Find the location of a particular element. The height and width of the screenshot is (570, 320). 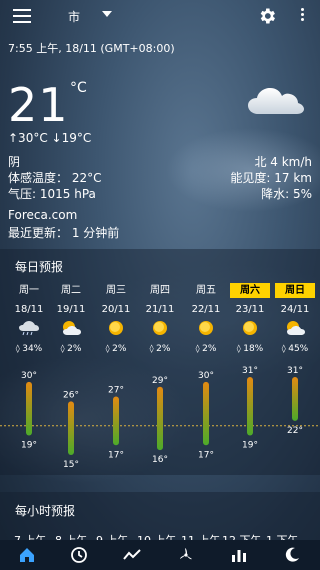

day-name: 周四 is located at coordinates (160, 290).